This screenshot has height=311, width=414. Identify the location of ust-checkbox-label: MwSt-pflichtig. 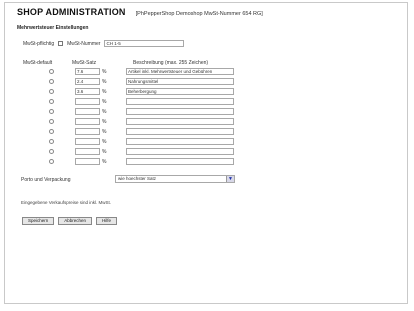
(39, 43).